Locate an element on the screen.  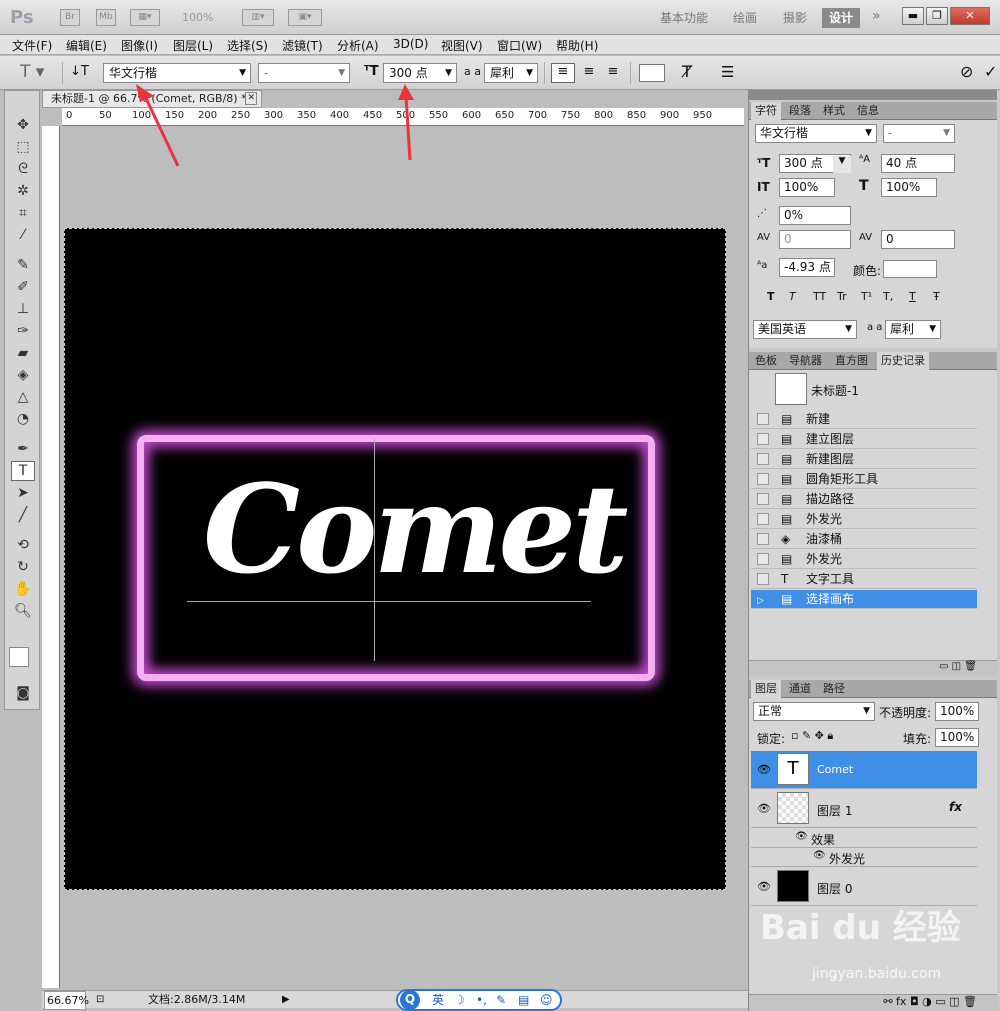
layer-name: 图层 0 is located at coordinates (834, 888).